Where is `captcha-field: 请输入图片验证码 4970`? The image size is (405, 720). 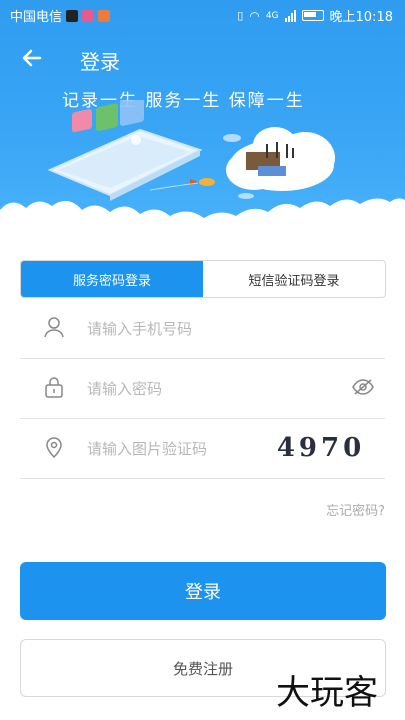 captcha-field: 请输入图片验证码 4970 is located at coordinates (202, 448).